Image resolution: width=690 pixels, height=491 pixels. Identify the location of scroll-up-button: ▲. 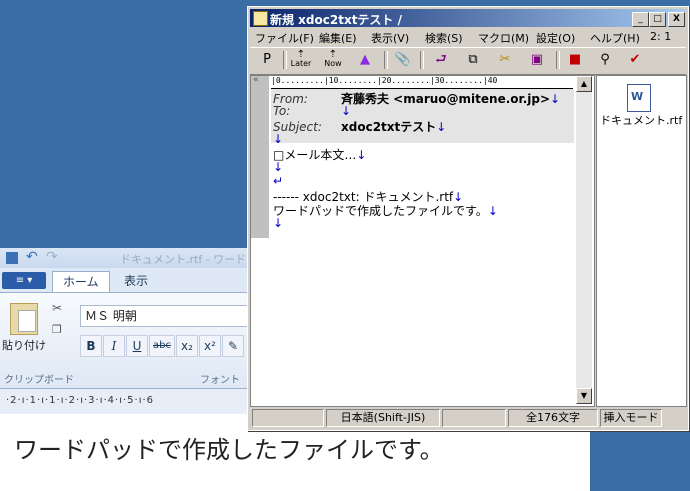
(584, 84).